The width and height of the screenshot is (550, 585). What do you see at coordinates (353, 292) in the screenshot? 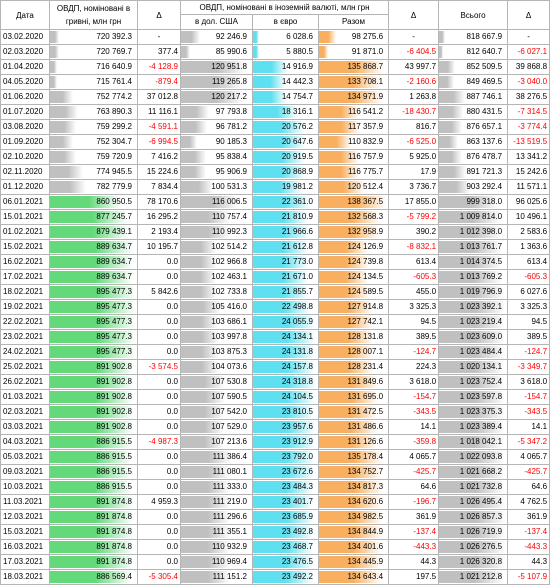
I see `fx-total-cell: 124 589.5` at bounding box center [353, 292].